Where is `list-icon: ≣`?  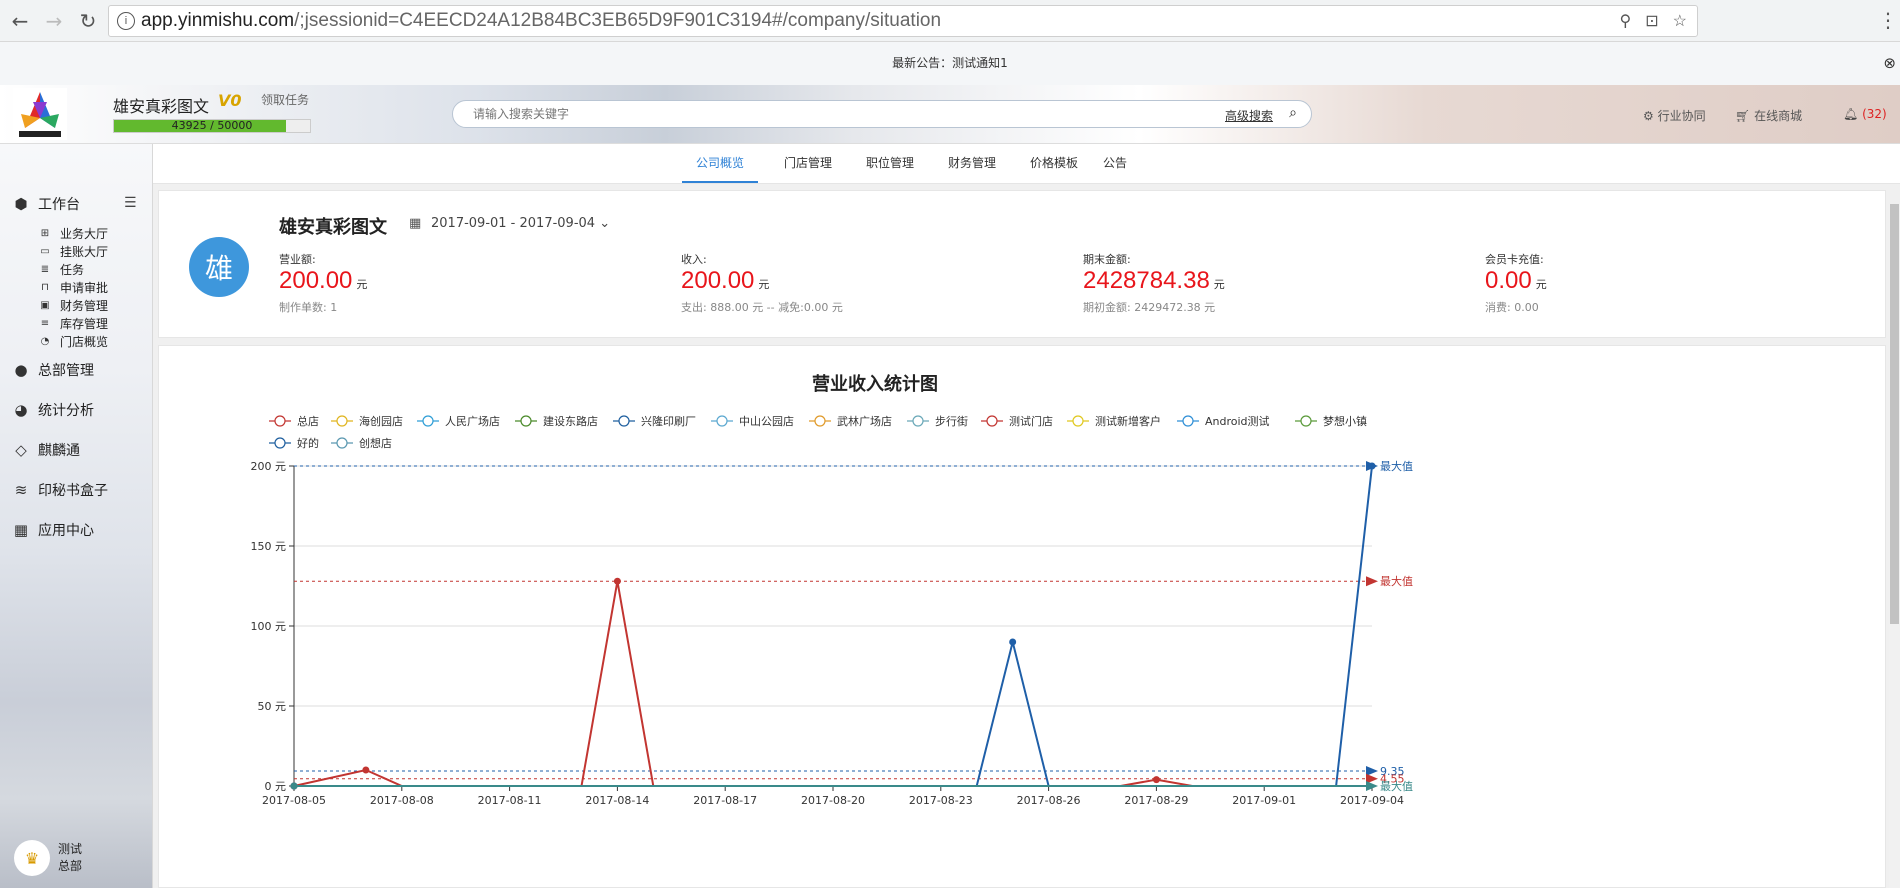
list-icon: ≣ is located at coordinates (45, 269).